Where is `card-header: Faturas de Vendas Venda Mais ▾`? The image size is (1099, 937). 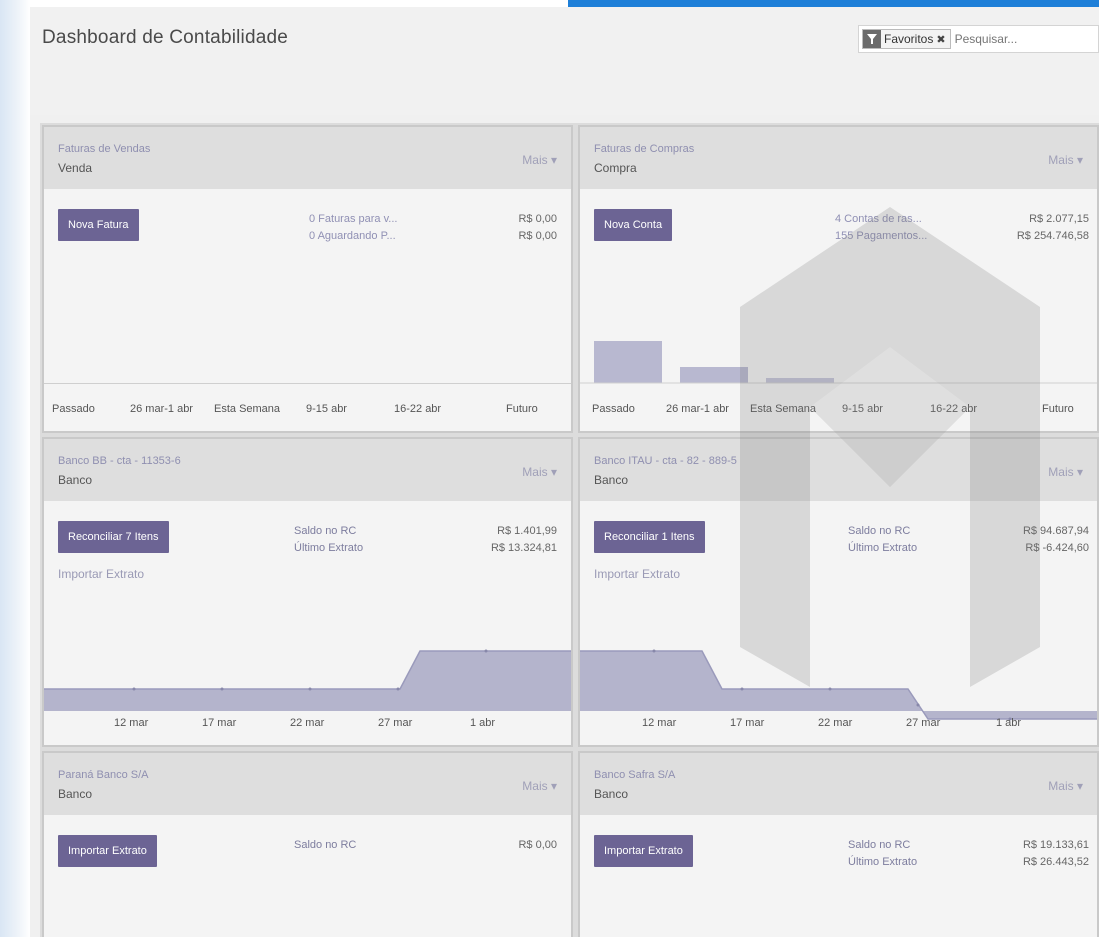 card-header: Faturas de Vendas Venda Mais ▾ is located at coordinates (307, 158).